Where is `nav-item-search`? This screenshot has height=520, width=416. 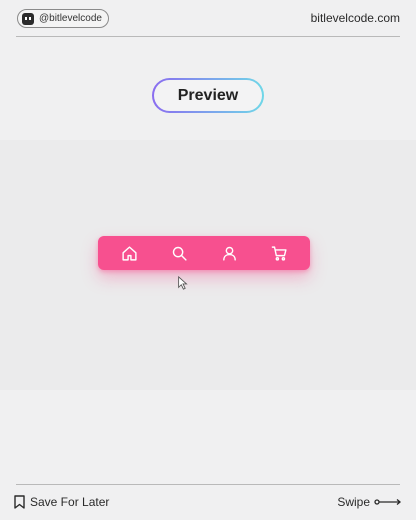 nav-item-search is located at coordinates (179, 253).